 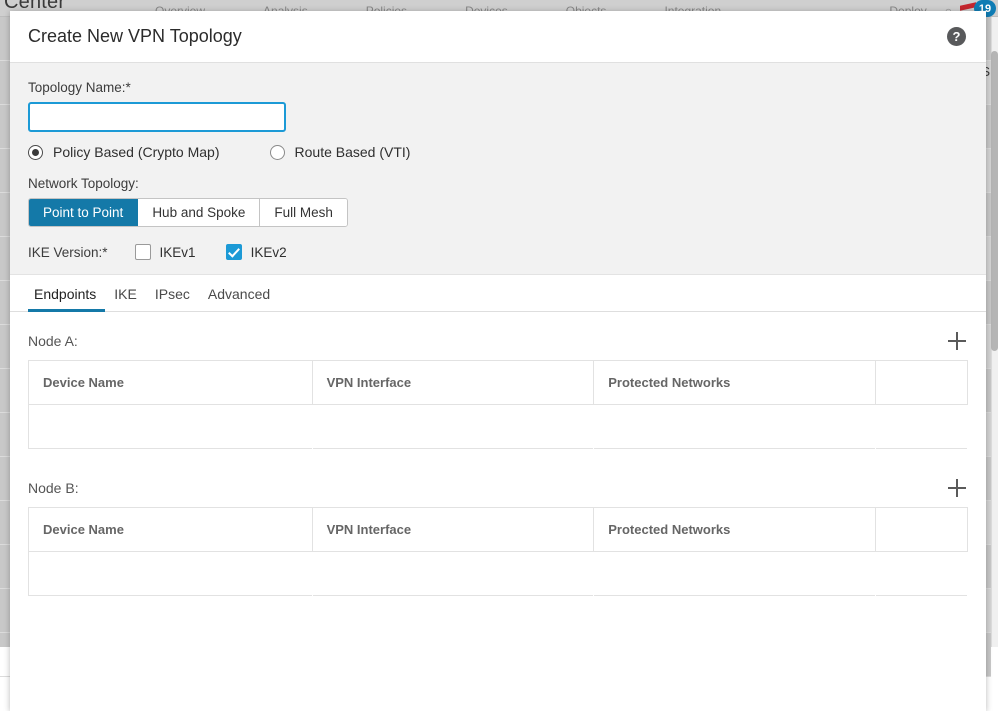 What do you see at coordinates (498, 488) in the screenshot?
I see `node-b-header: Node B:` at bounding box center [498, 488].